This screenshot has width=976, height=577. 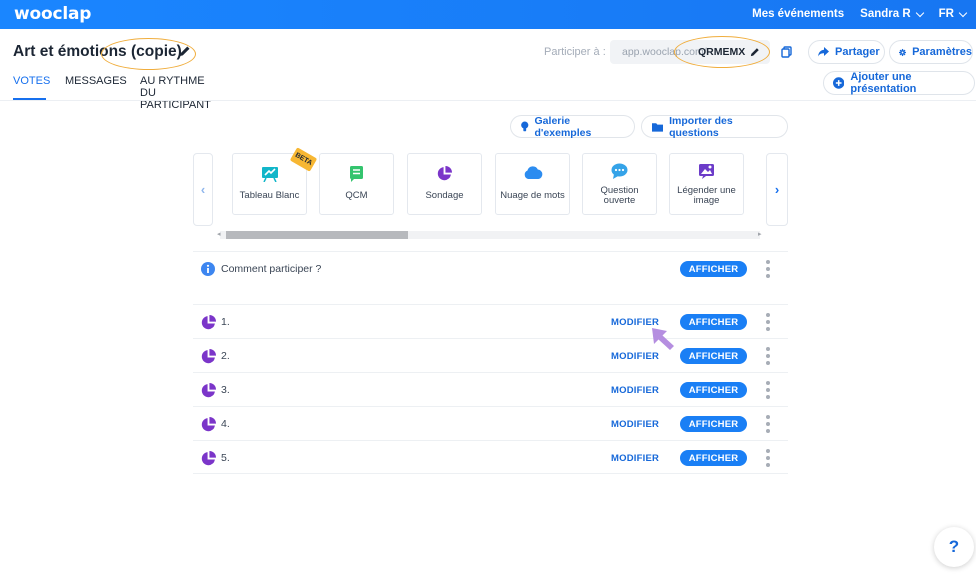 I want to click on mcq-icon, so click(x=356, y=174).